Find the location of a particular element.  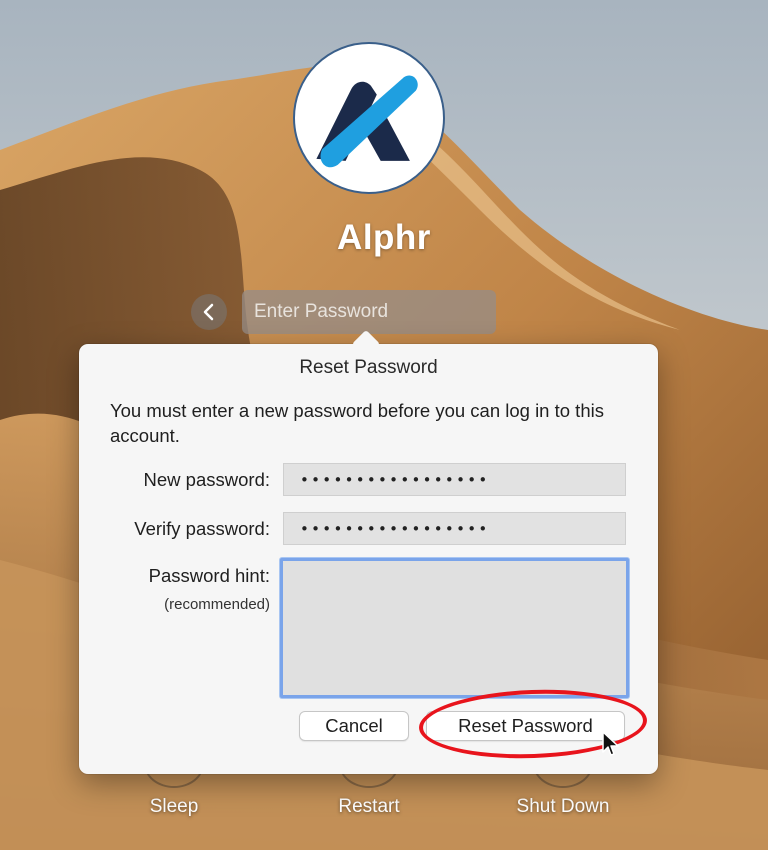

new-password-label: New password: is located at coordinates (206, 479).